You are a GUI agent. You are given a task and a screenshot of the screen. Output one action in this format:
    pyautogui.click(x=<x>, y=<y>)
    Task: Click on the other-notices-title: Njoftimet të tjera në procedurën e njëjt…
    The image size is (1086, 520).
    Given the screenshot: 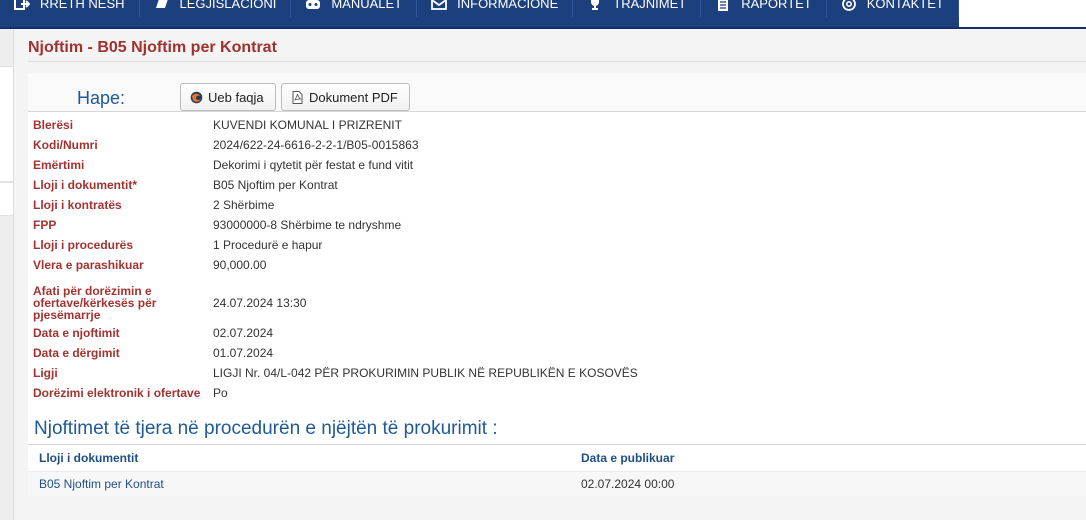 What is the action you would take?
    pyautogui.click(x=266, y=428)
    